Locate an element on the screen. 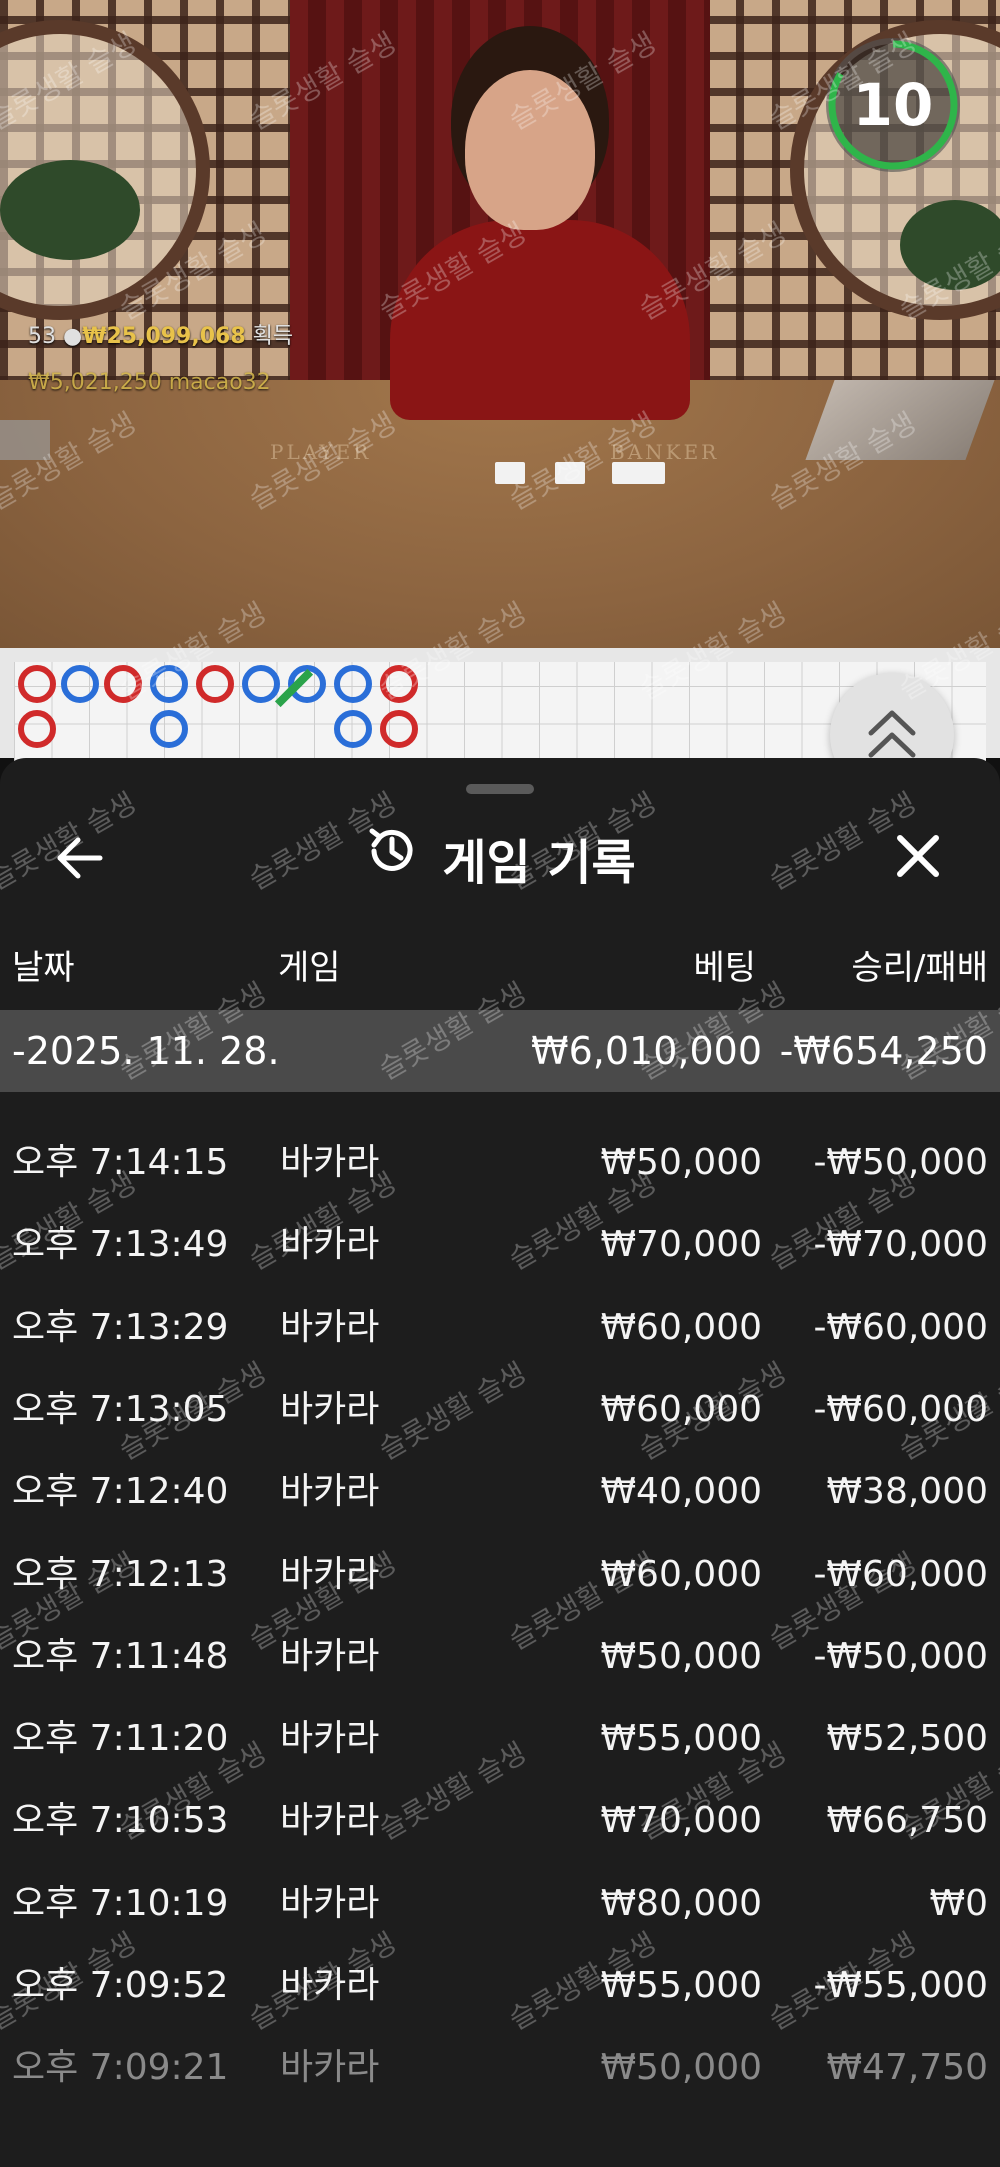  history-row: 오후 7:09:21 바카라 ₩50,000 ₩47,750 is located at coordinates (500, 2068).